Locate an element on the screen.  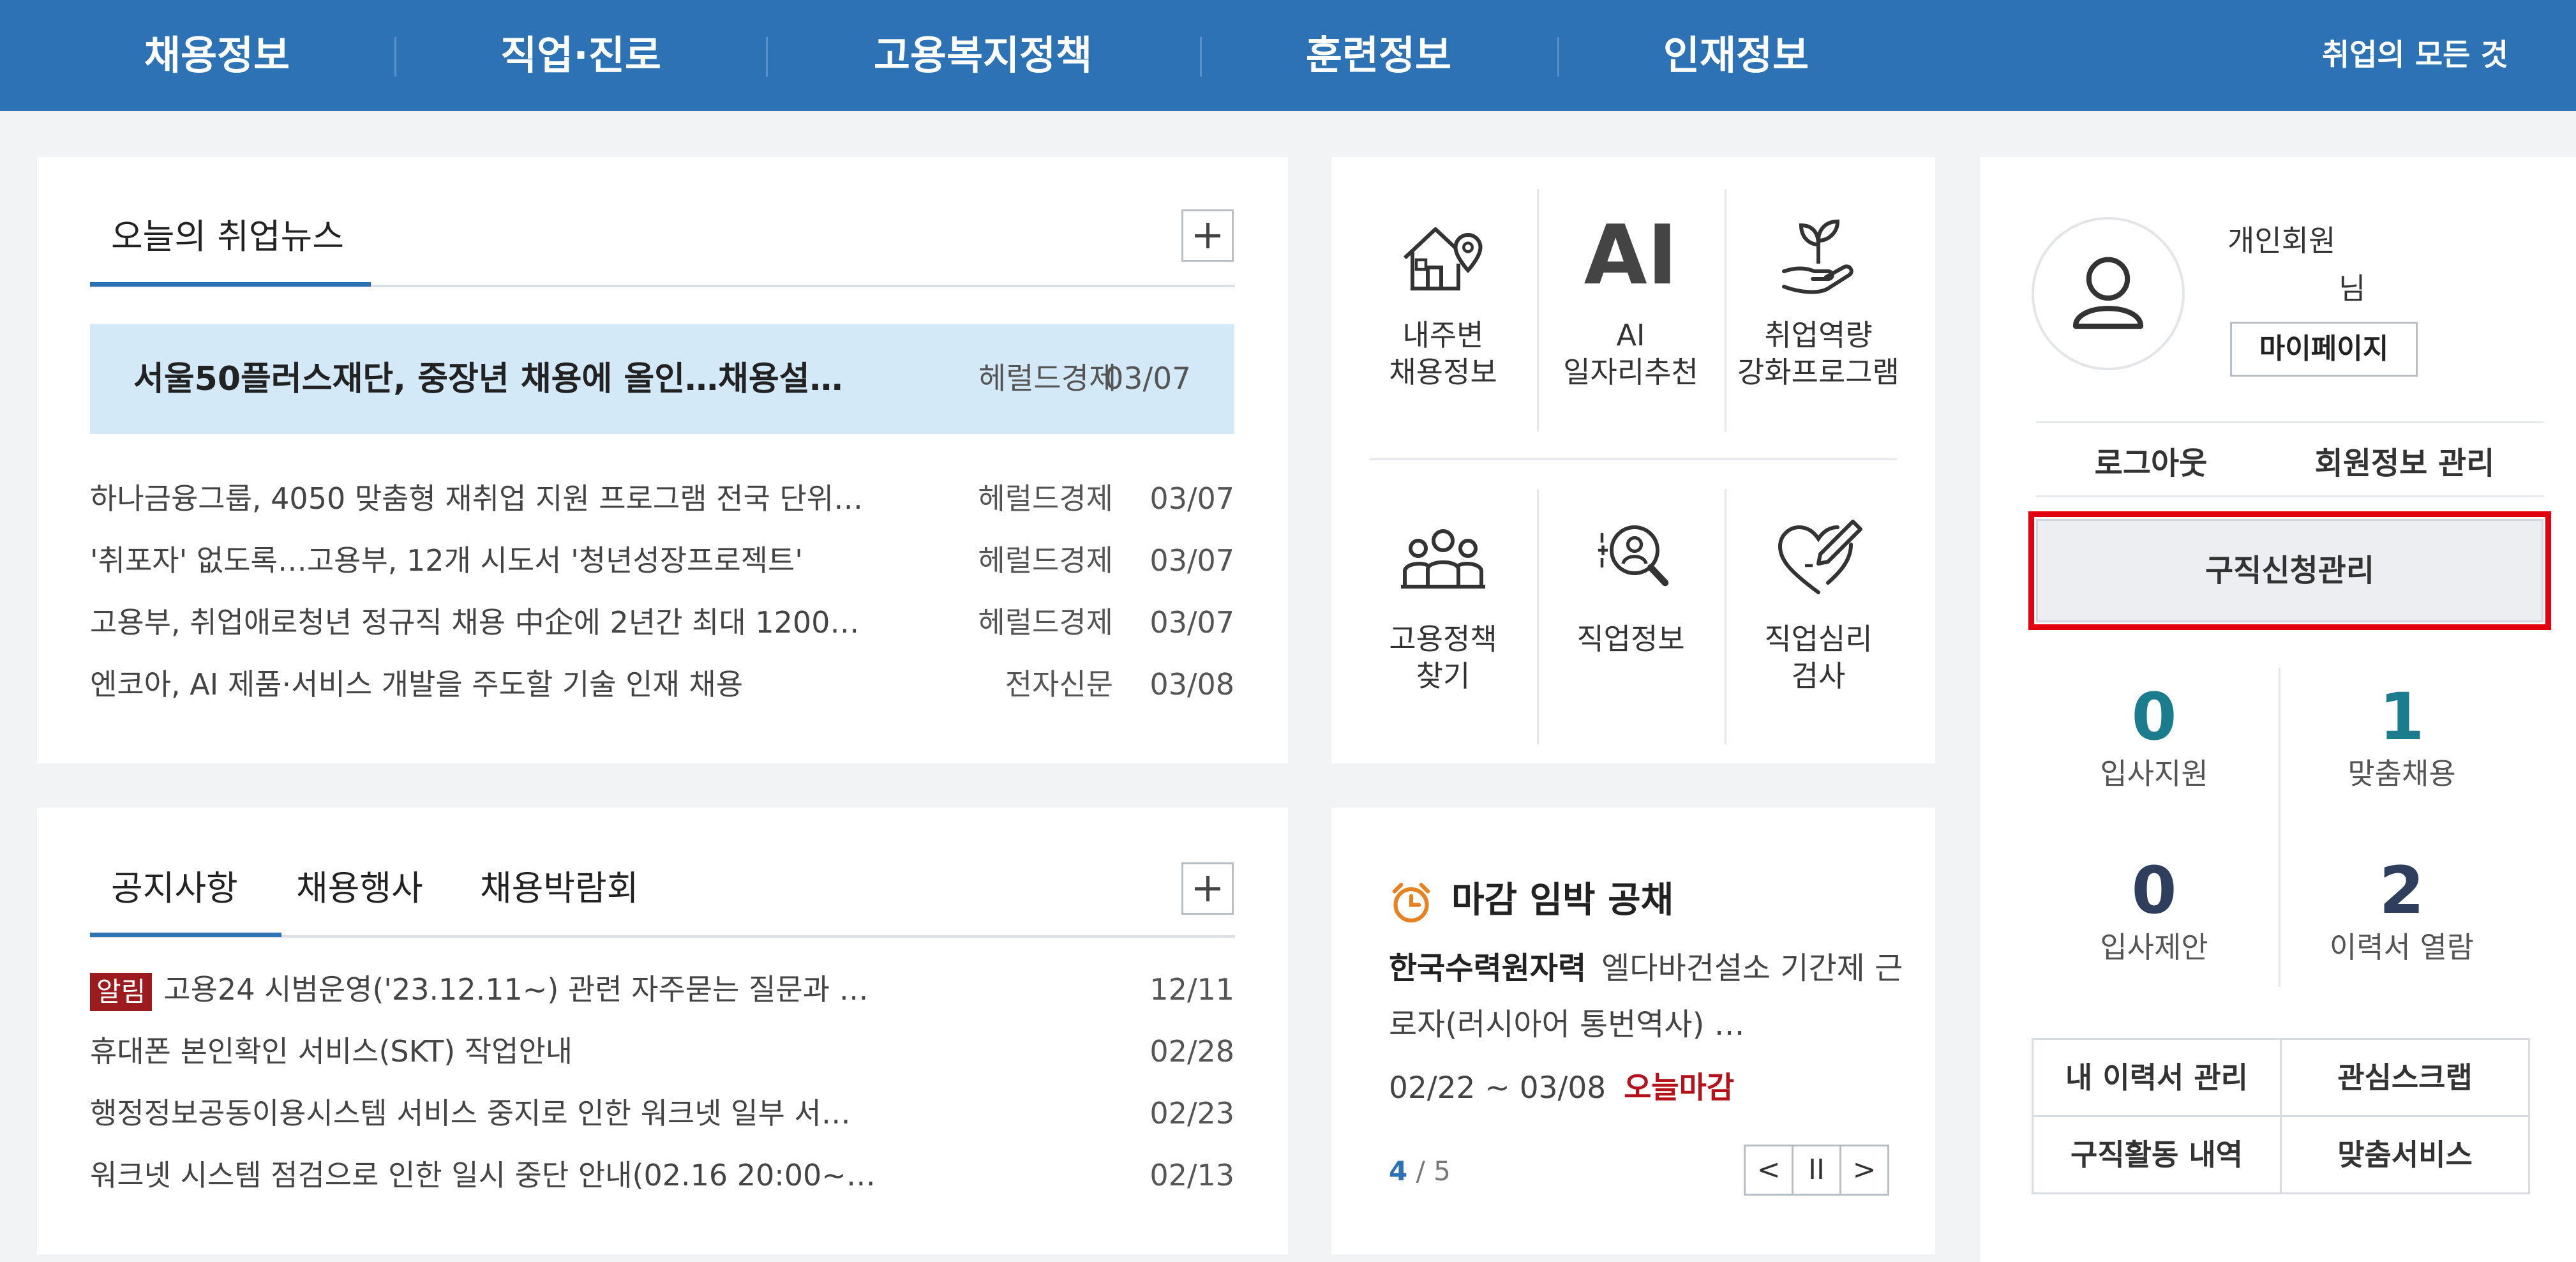
nav-item-training: 훈련정보 is located at coordinates (1378, 56).